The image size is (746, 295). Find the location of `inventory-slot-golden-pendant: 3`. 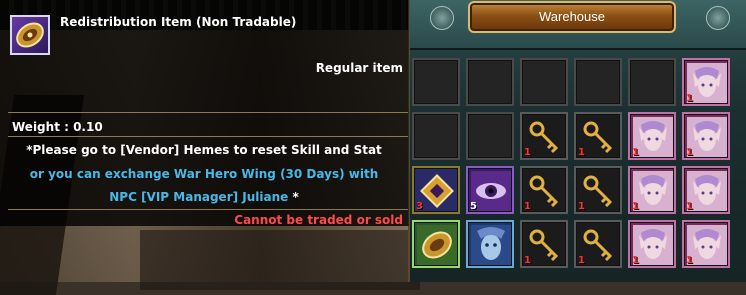

inventory-slot-golden-pendant: 3 is located at coordinates (436, 190).